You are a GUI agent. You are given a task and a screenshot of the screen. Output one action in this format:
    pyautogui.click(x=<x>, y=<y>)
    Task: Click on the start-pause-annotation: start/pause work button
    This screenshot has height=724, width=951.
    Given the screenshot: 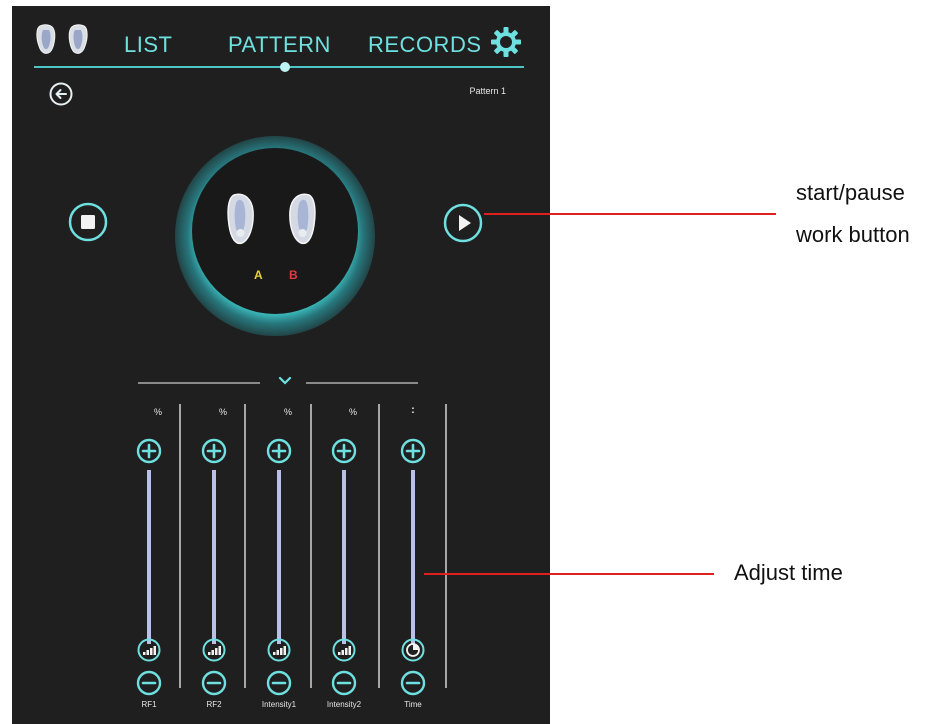 What is the action you would take?
    pyautogui.click(x=853, y=214)
    